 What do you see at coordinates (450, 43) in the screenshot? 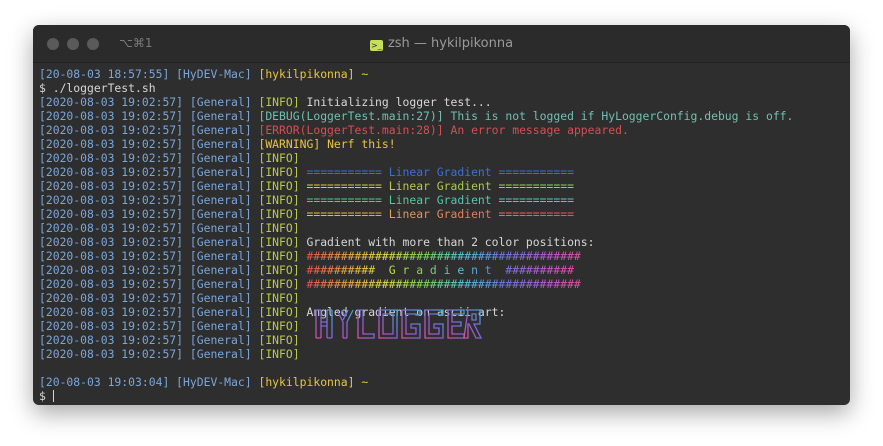
I see `window-title: zsh — hykilpikonna` at bounding box center [450, 43].